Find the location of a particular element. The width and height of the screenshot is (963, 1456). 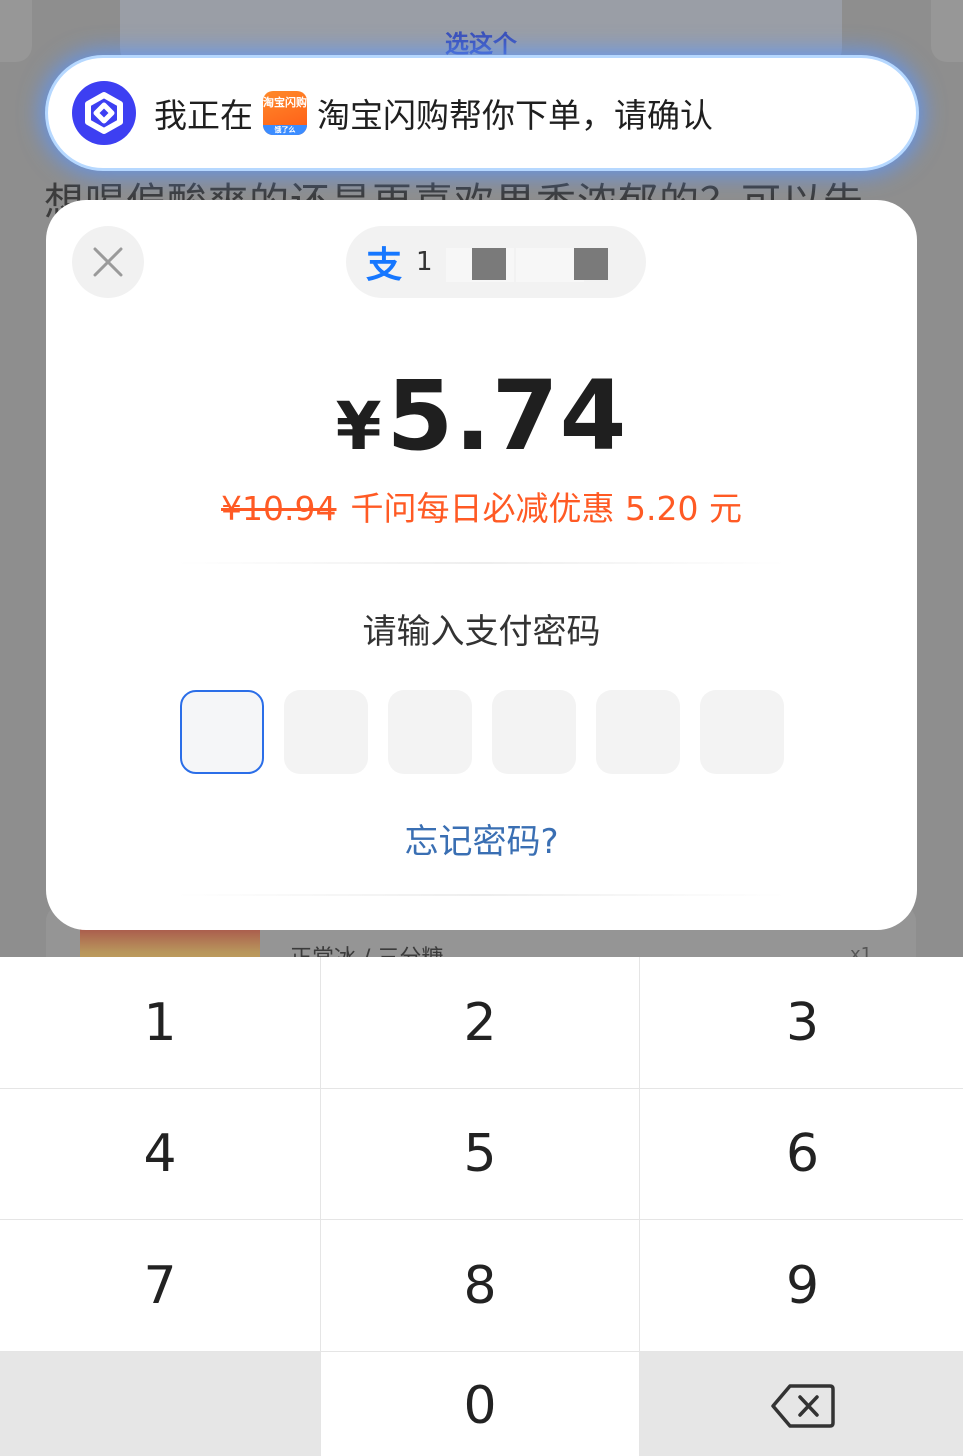

payment-amount: ¥5.74 is located at coordinates (481, 416).